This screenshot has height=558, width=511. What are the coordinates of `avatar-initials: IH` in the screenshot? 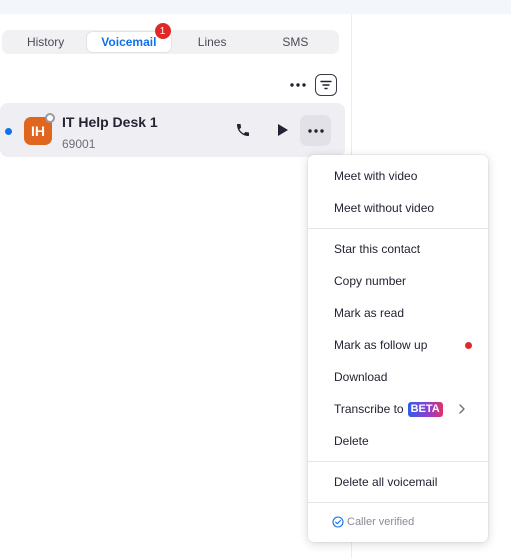 It's located at (38, 131).